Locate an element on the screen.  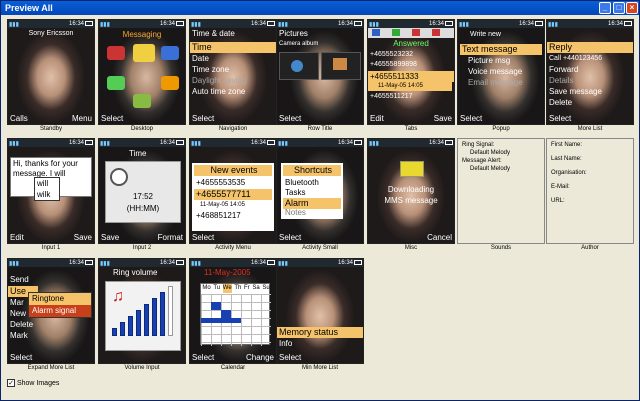
show-images-checkbox: ✓ is located at coordinates (11, 383).